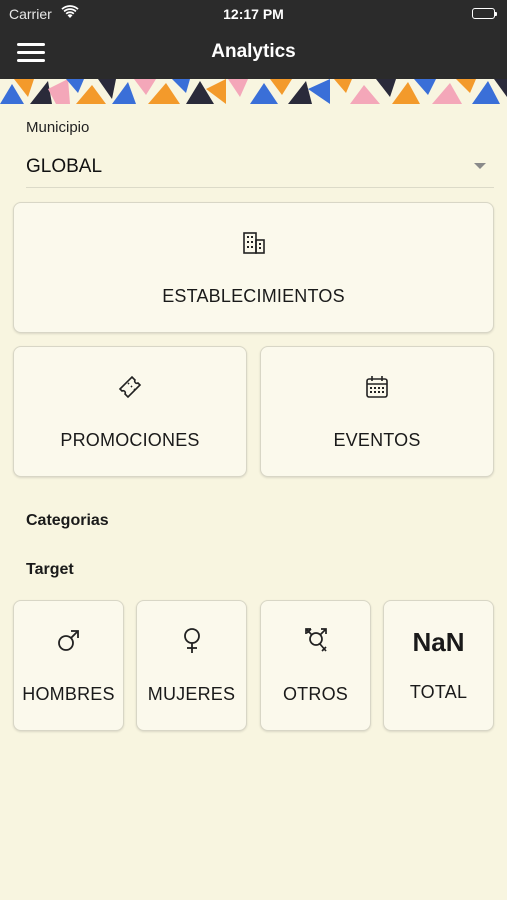 The height and width of the screenshot is (900, 507). I want to click on total-label: TOTAL, so click(438, 692).